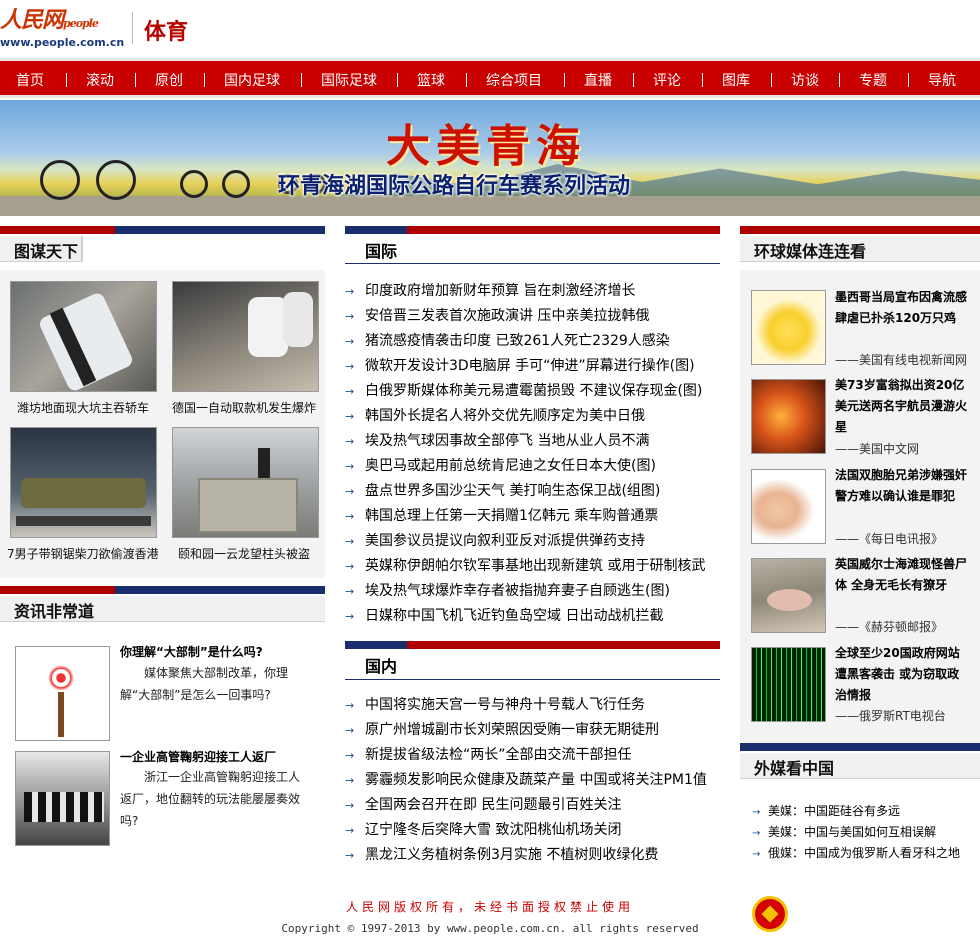  What do you see at coordinates (942, 80) in the screenshot?
I see `nav-item: 导航` at bounding box center [942, 80].